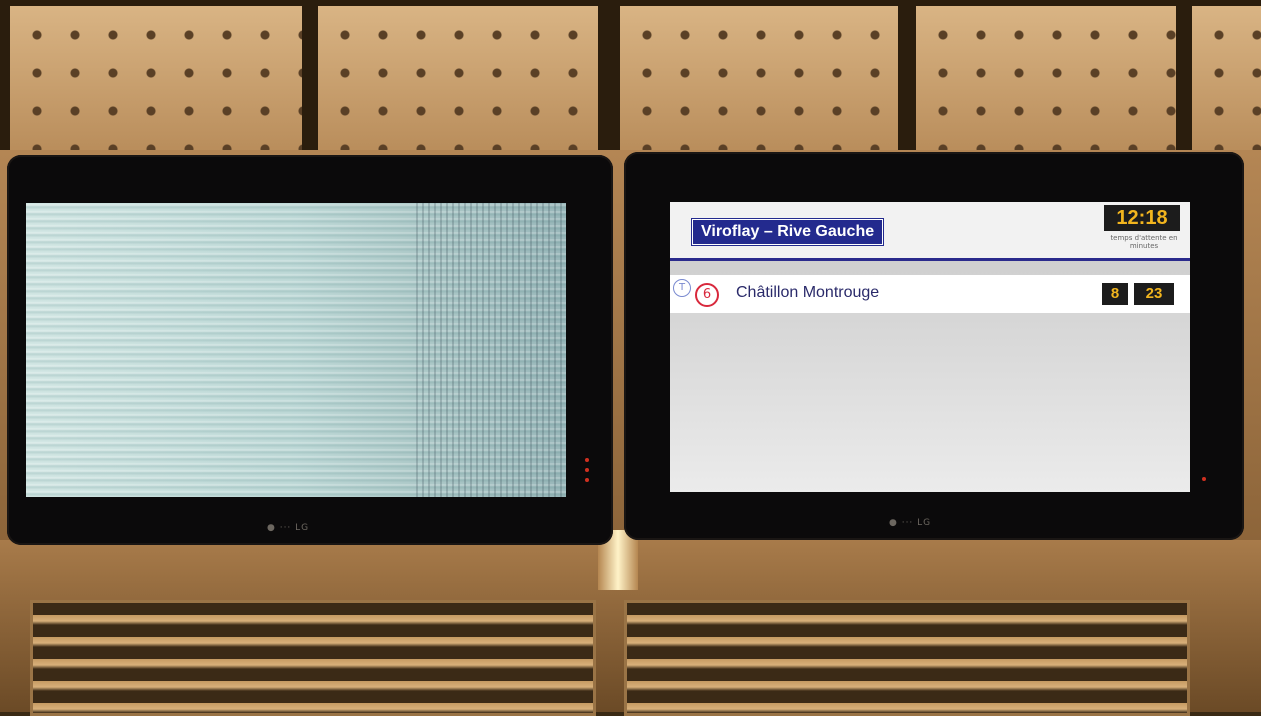 The width and height of the screenshot is (1261, 716). Describe the element at coordinates (787, 232) in the screenshot. I see `station-name: Viroflay – Rive Gauche` at that location.